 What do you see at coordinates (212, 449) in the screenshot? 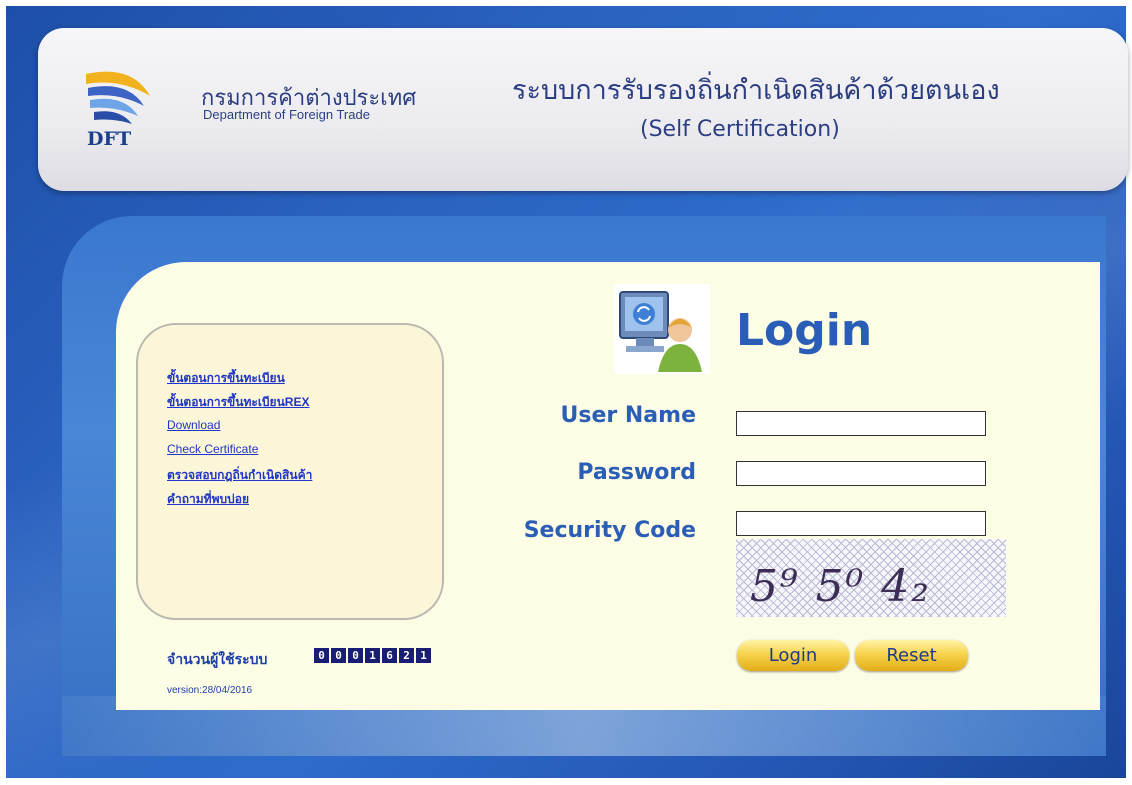
I see `link-check-certificate: Check Certificate` at bounding box center [212, 449].